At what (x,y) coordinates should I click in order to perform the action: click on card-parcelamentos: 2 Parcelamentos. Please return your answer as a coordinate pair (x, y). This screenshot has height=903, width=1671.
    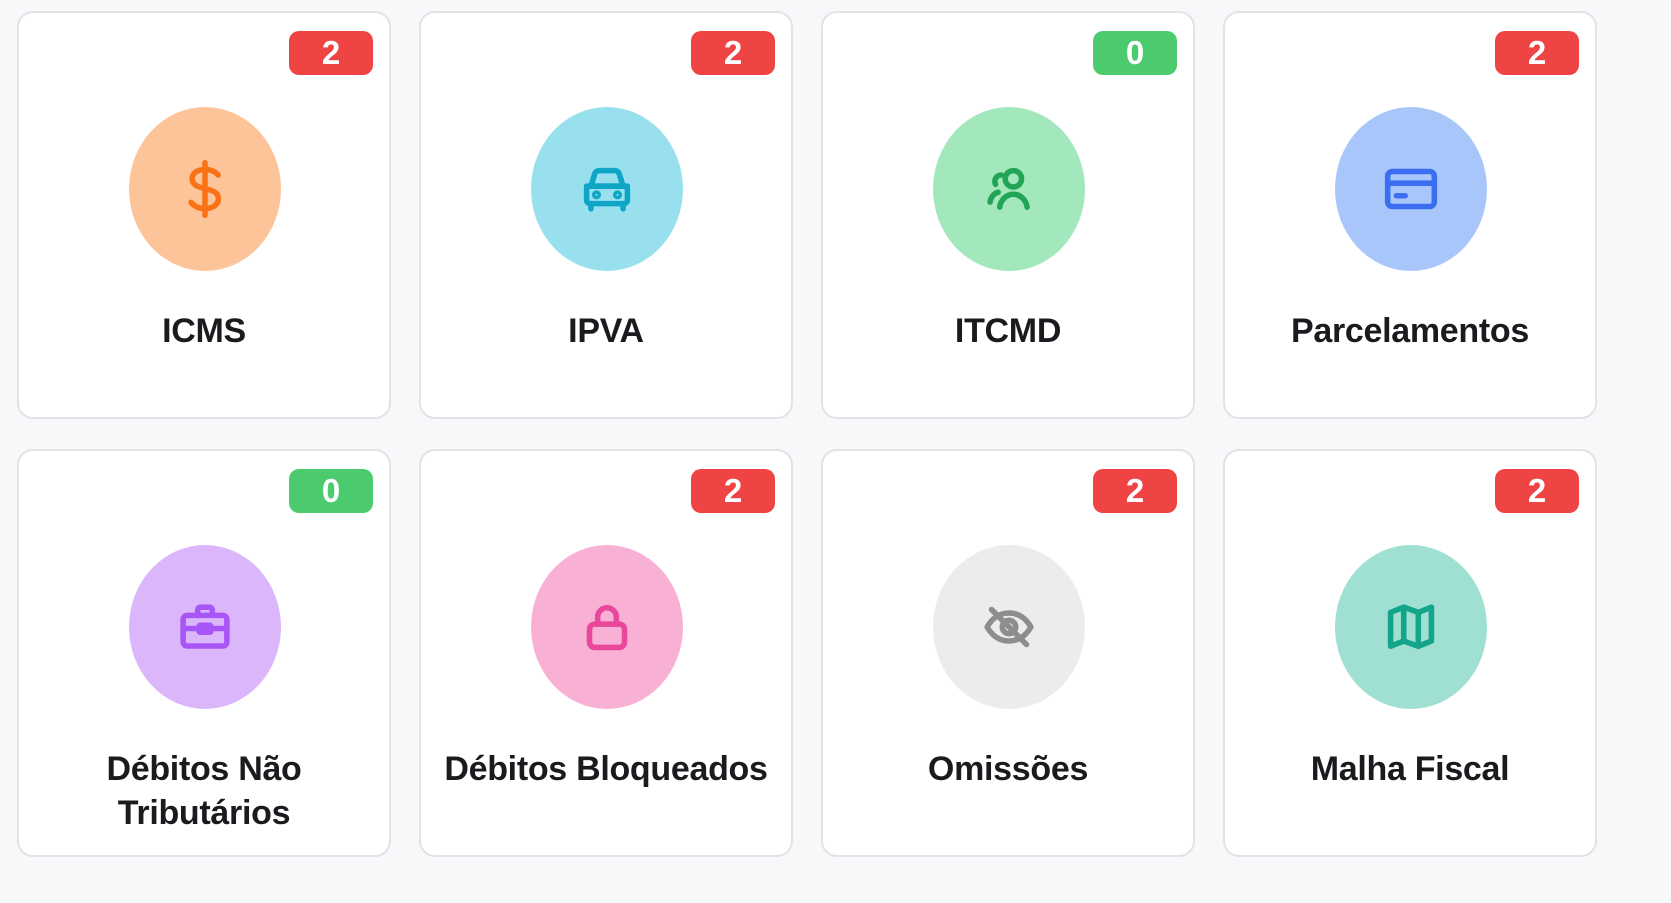
    Looking at the image, I should click on (1410, 215).